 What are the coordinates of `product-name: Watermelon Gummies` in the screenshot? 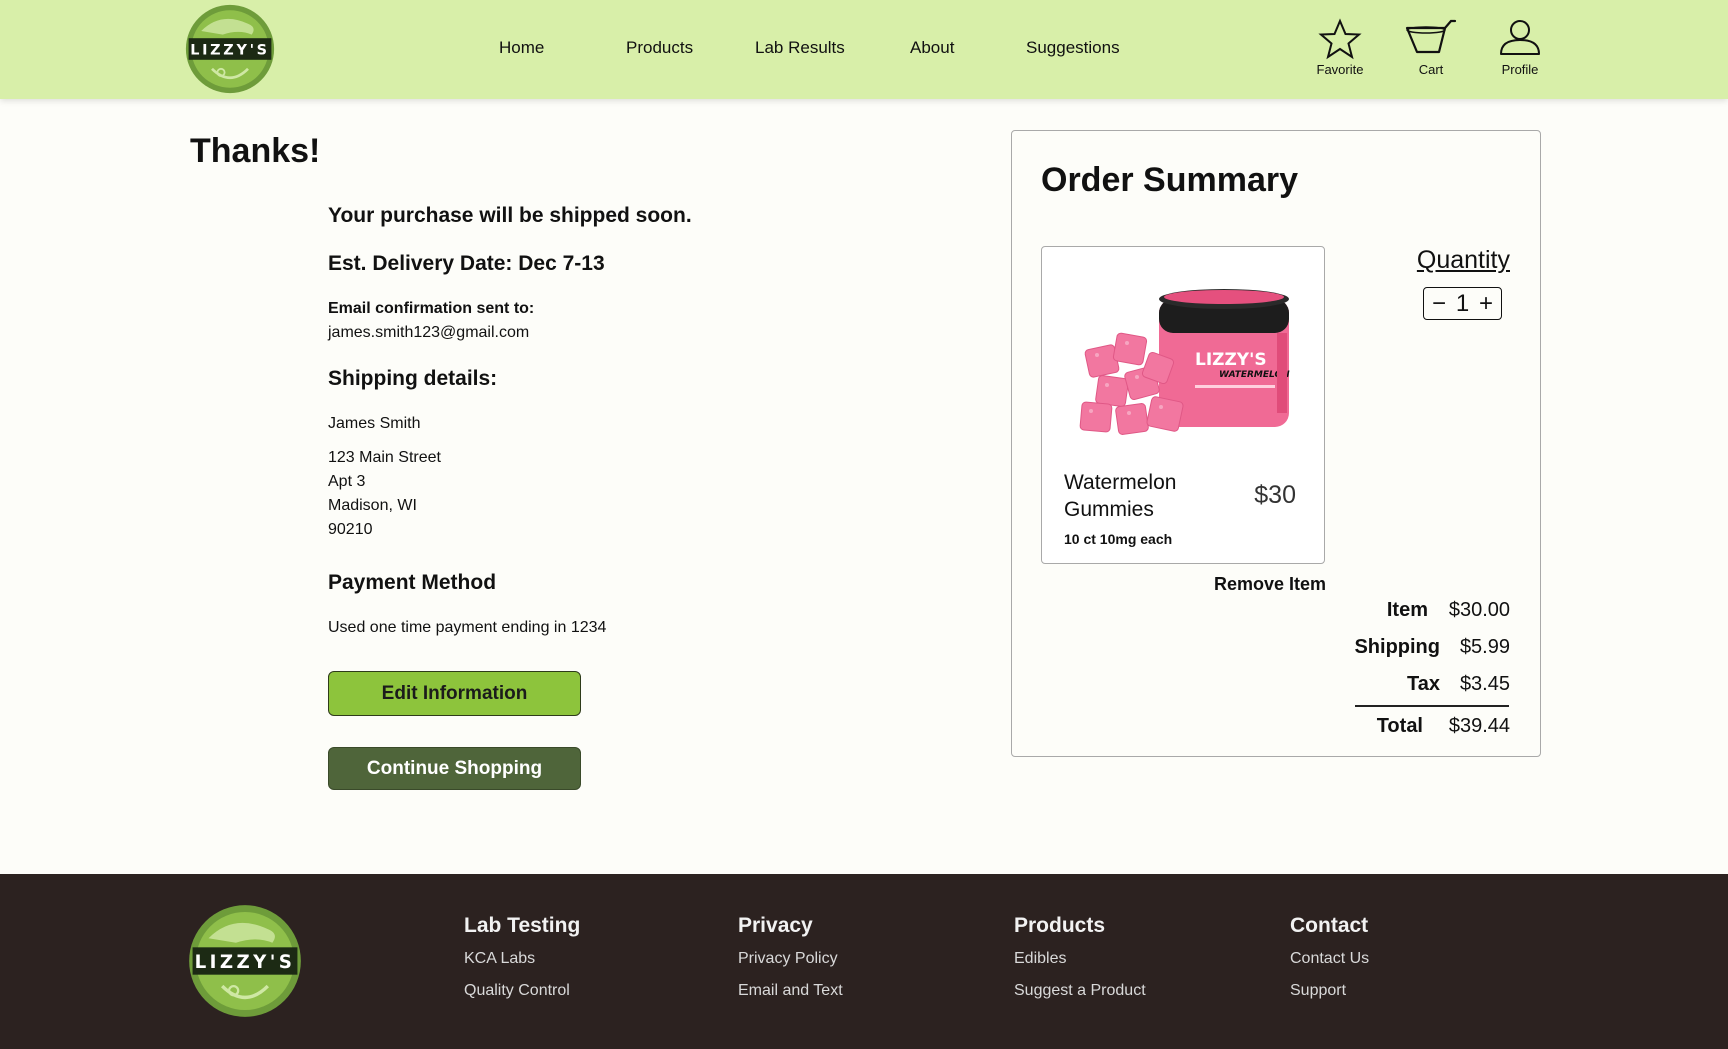 It's located at (1120, 496).